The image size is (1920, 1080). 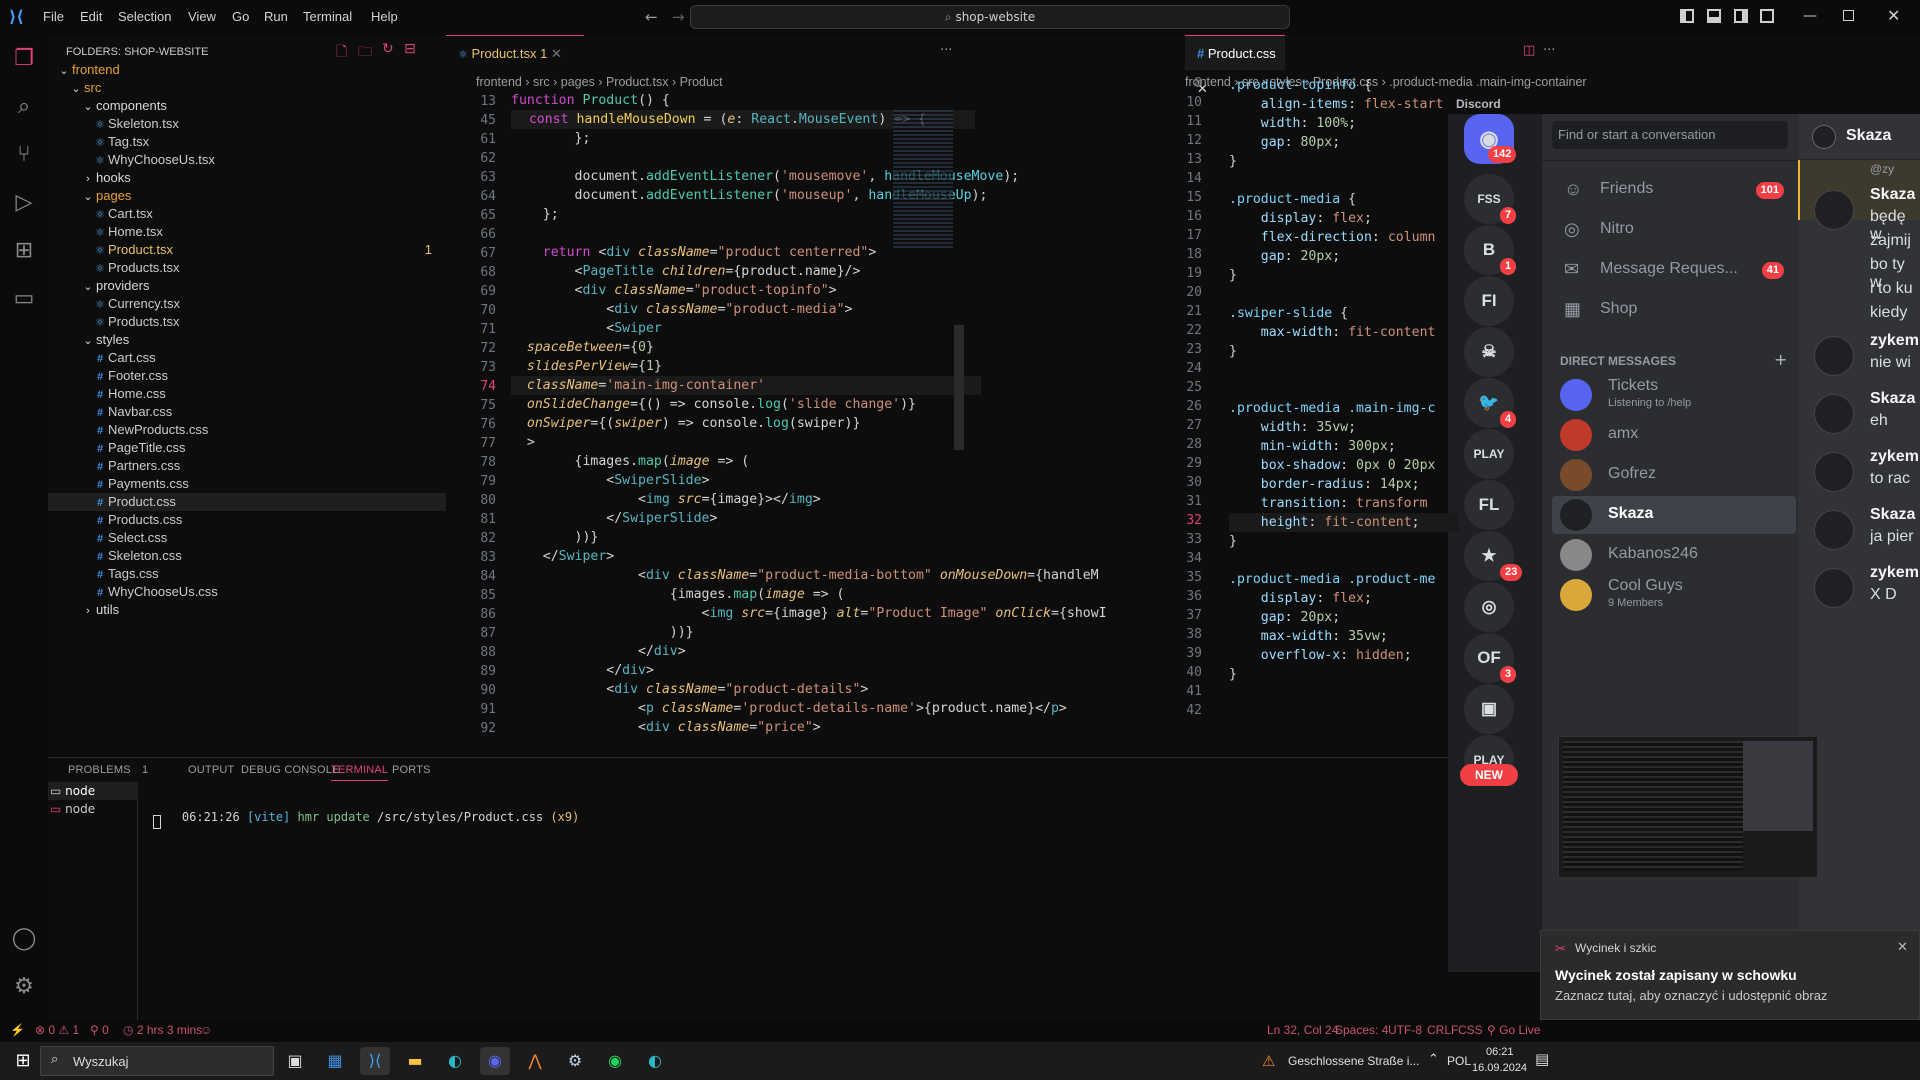 What do you see at coordinates (247, 124) in the screenshot?
I see `file-item: ⚛ Skeleton.tsx` at bounding box center [247, 124].